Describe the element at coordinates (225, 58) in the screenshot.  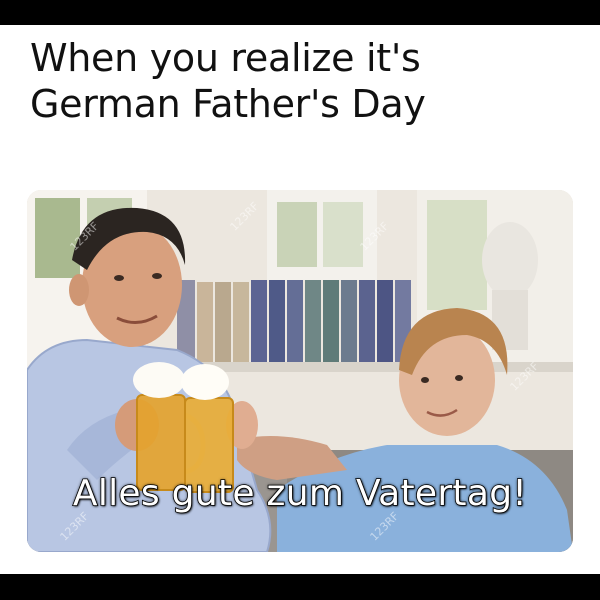
I see `caption-line-1: When you realize it's` at that location.